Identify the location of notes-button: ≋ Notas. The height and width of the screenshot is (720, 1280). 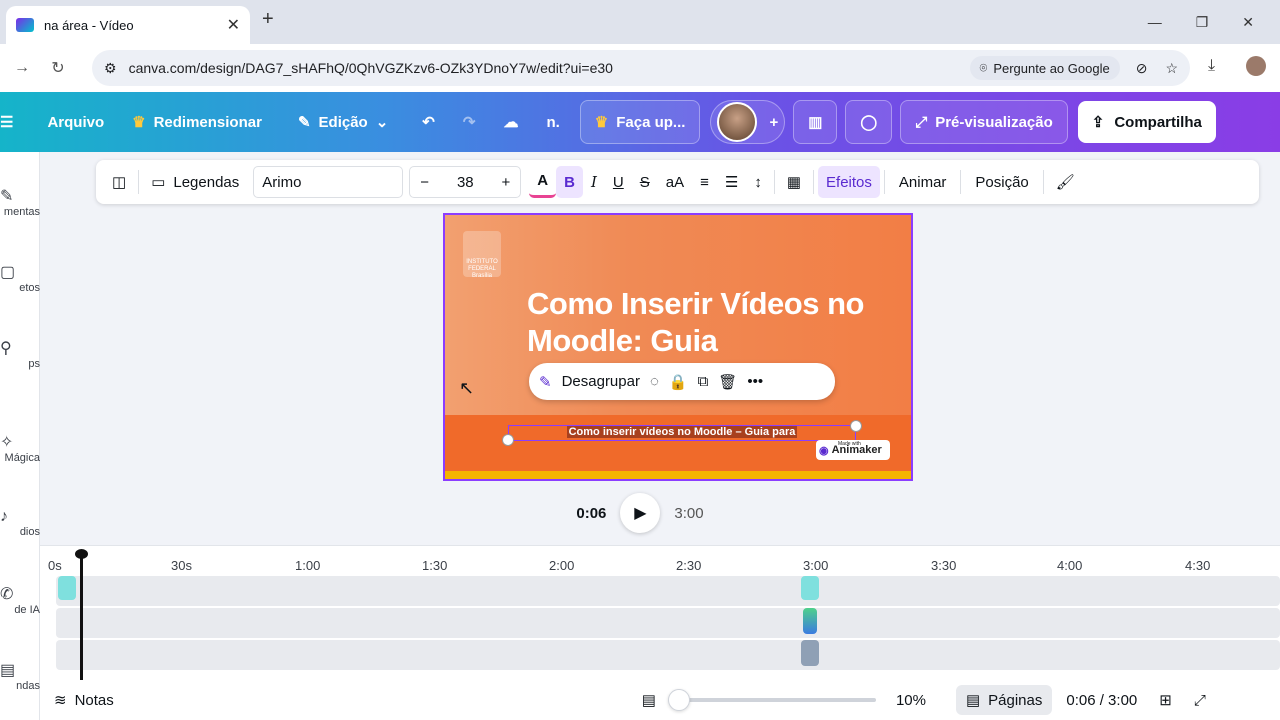
(84, 700).